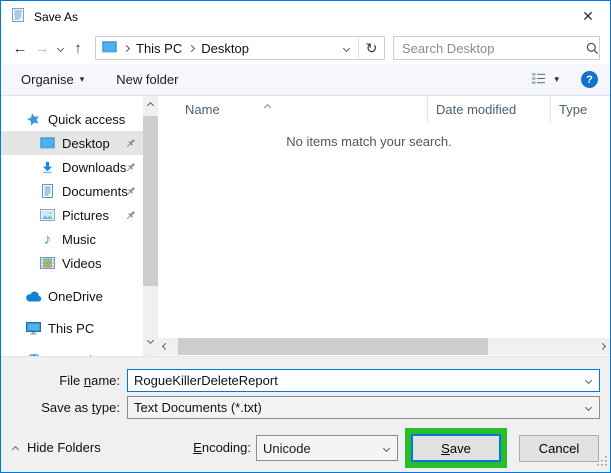  I want to click on sidebar-item-documents: Documents, so click(72, 191).